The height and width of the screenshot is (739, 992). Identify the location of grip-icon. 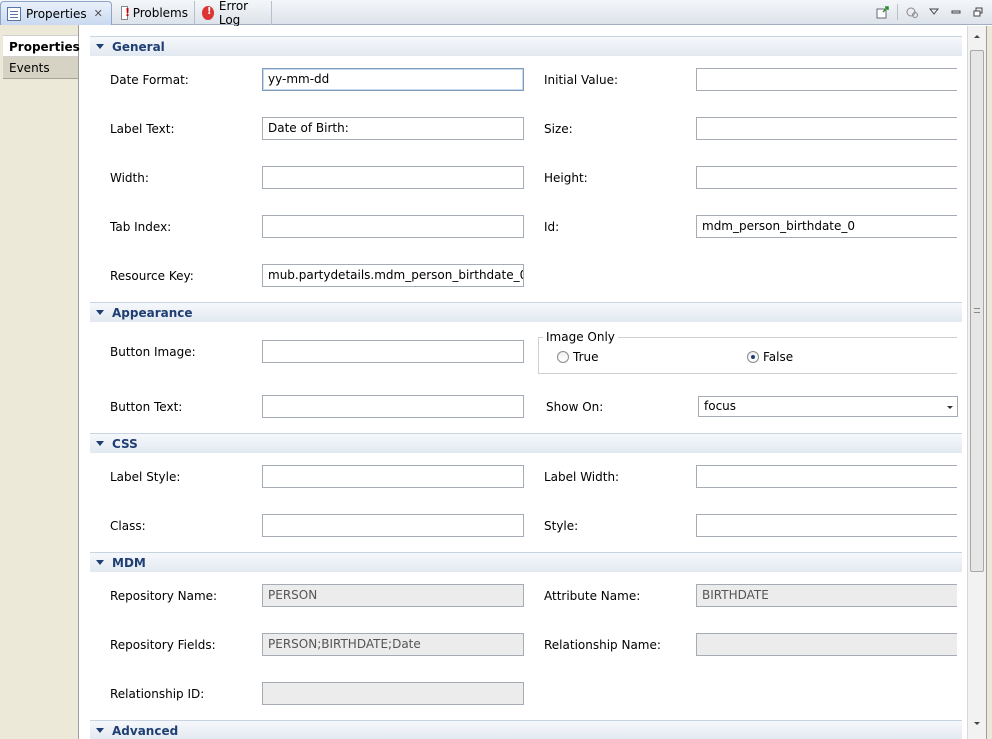
(977, 310).